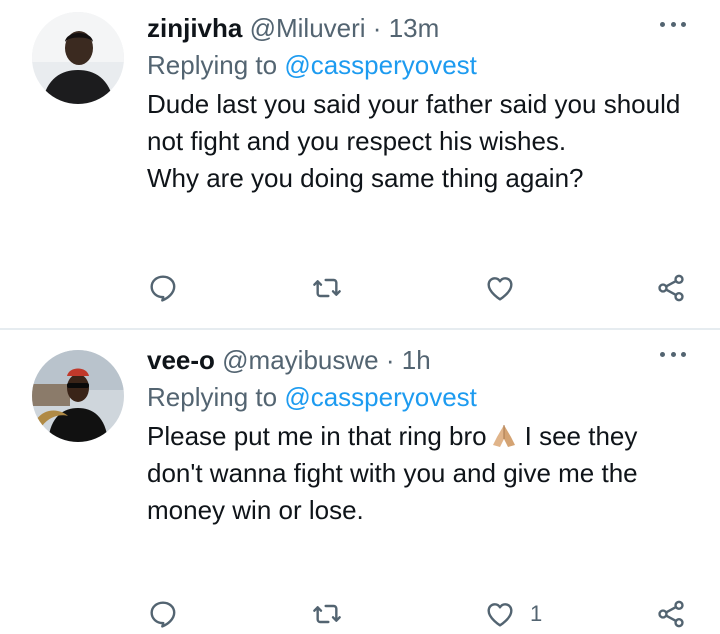 This screenshot has height=634, width=720. Describe the element at coordinates (300, 360) in the screenshot. I see `user-handle: @mayibuswe` at that location.